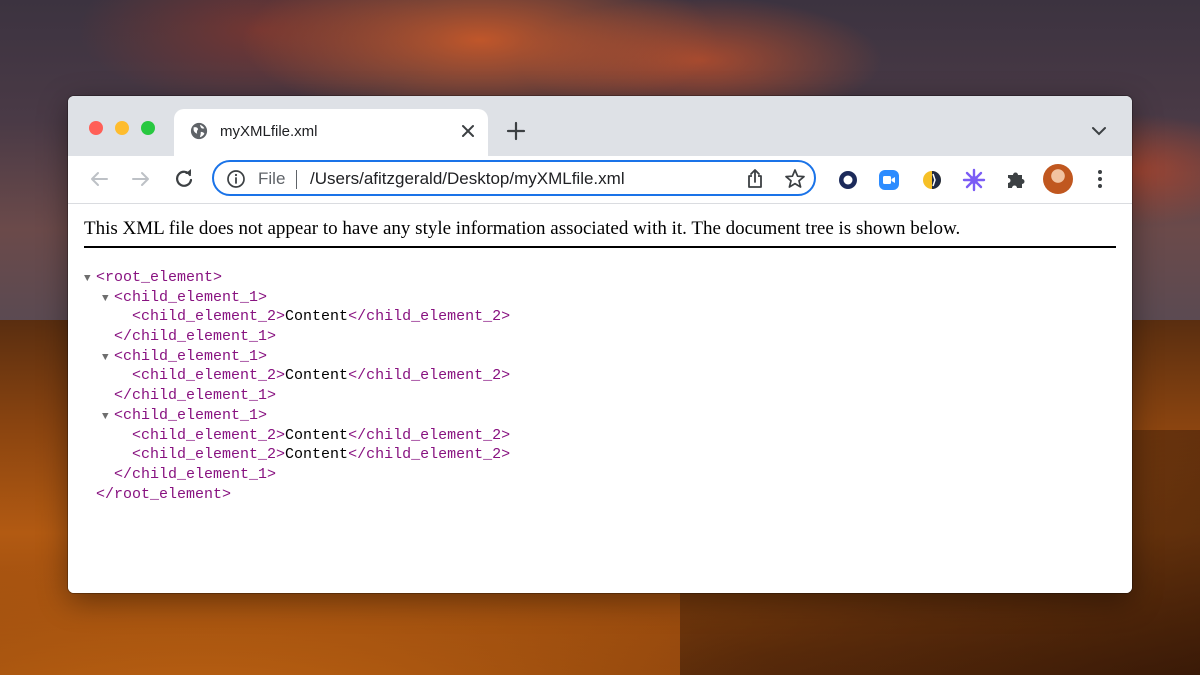  What do you see at coordinates (755, 179) in the screenshot?
I see `share-icon` at bounding box center [755, 179].